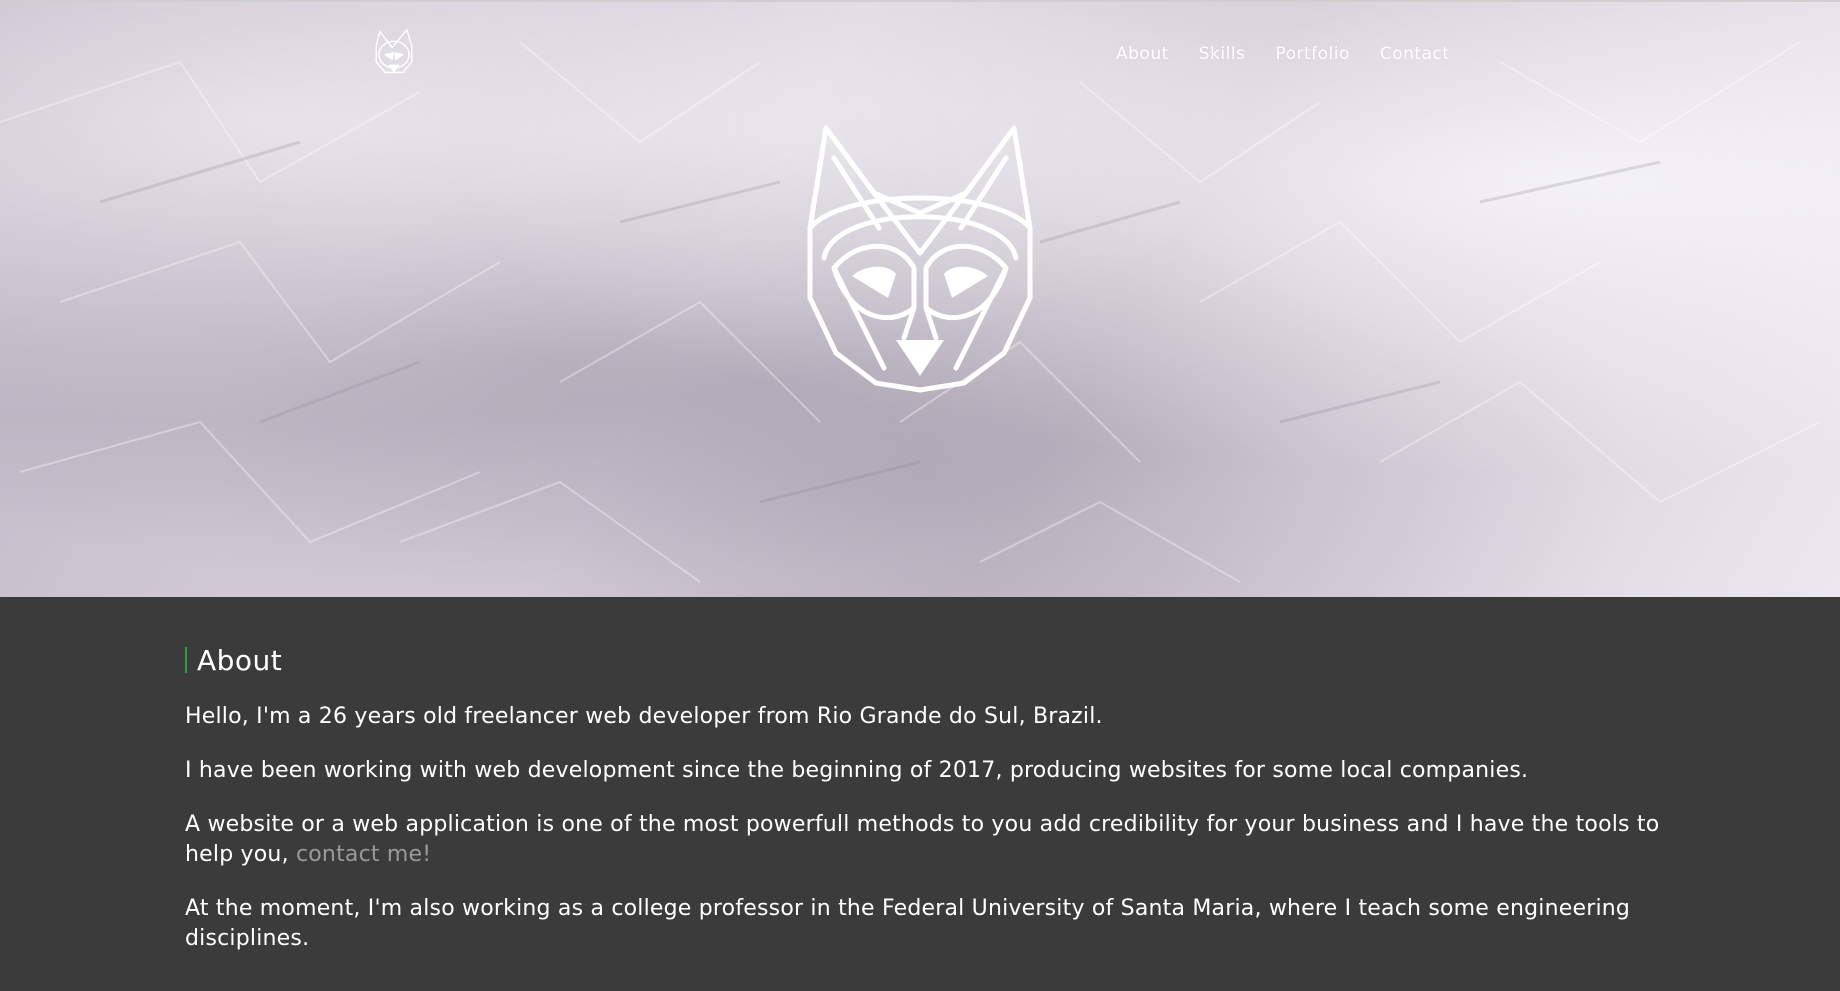 Image resolution: width=1840 pixels, height=991 pixels. I want to click on nav-contact: Contact, so click(1415, 54).